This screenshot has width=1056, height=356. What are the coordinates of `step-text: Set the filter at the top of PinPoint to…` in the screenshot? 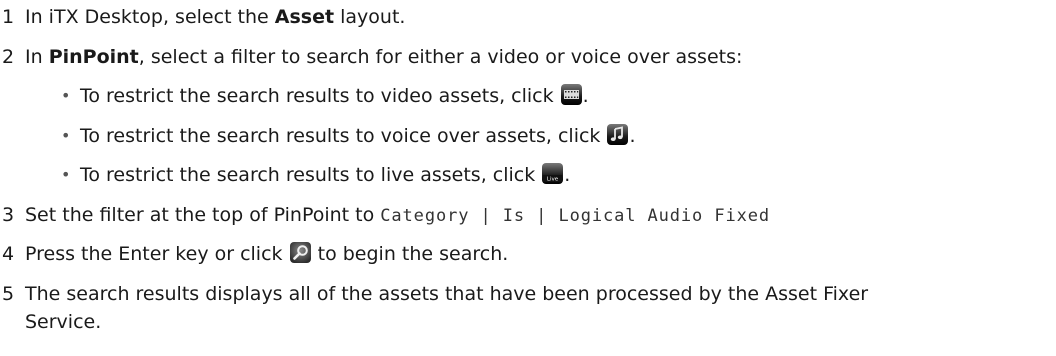 It's located at (398, 215).